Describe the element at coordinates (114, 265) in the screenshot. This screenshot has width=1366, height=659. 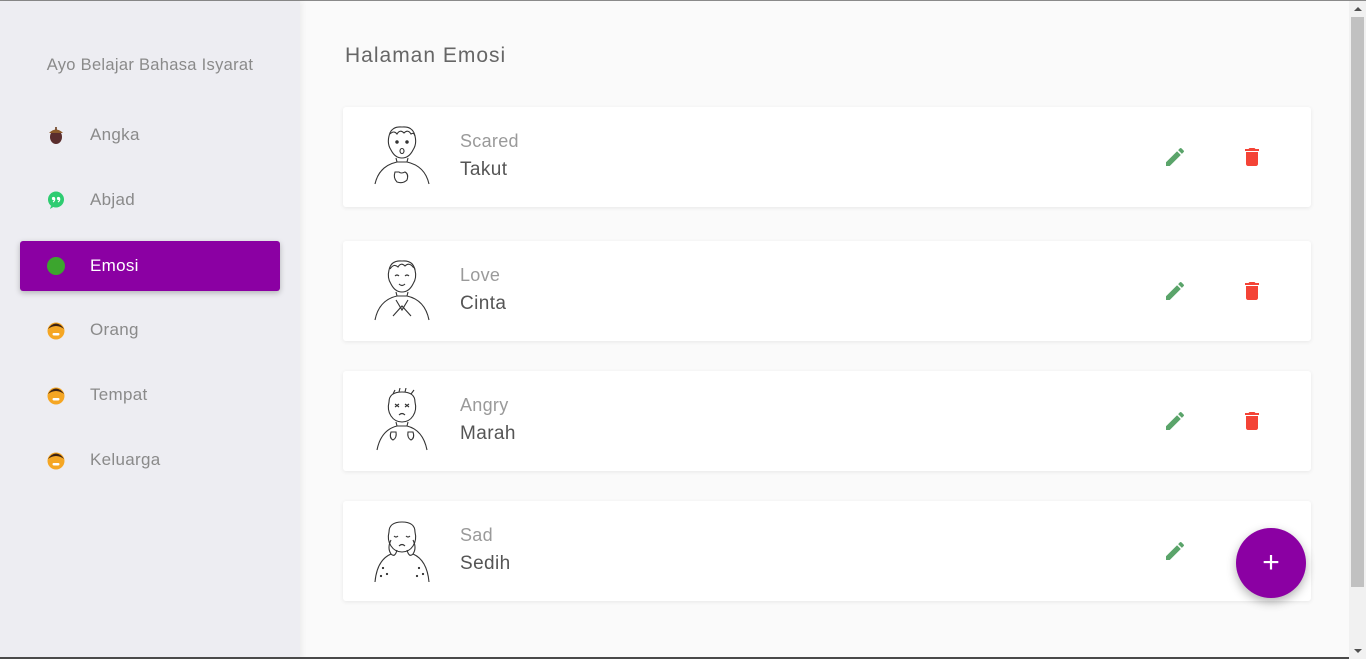
I see `sidebar-item-label: Emosi` at that location.